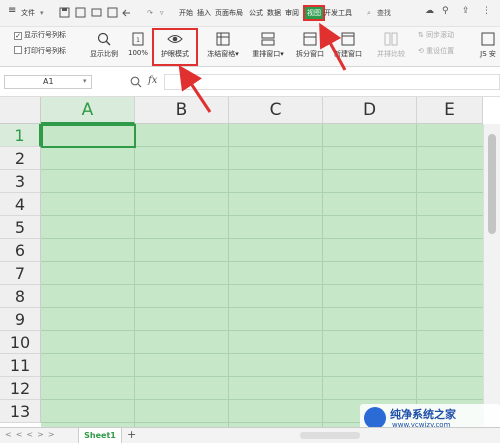 This screenshot has width=500, height=443. Describe the element at coordinates (223, 39) in the screenshot. I see `freeze-icon` at that location.